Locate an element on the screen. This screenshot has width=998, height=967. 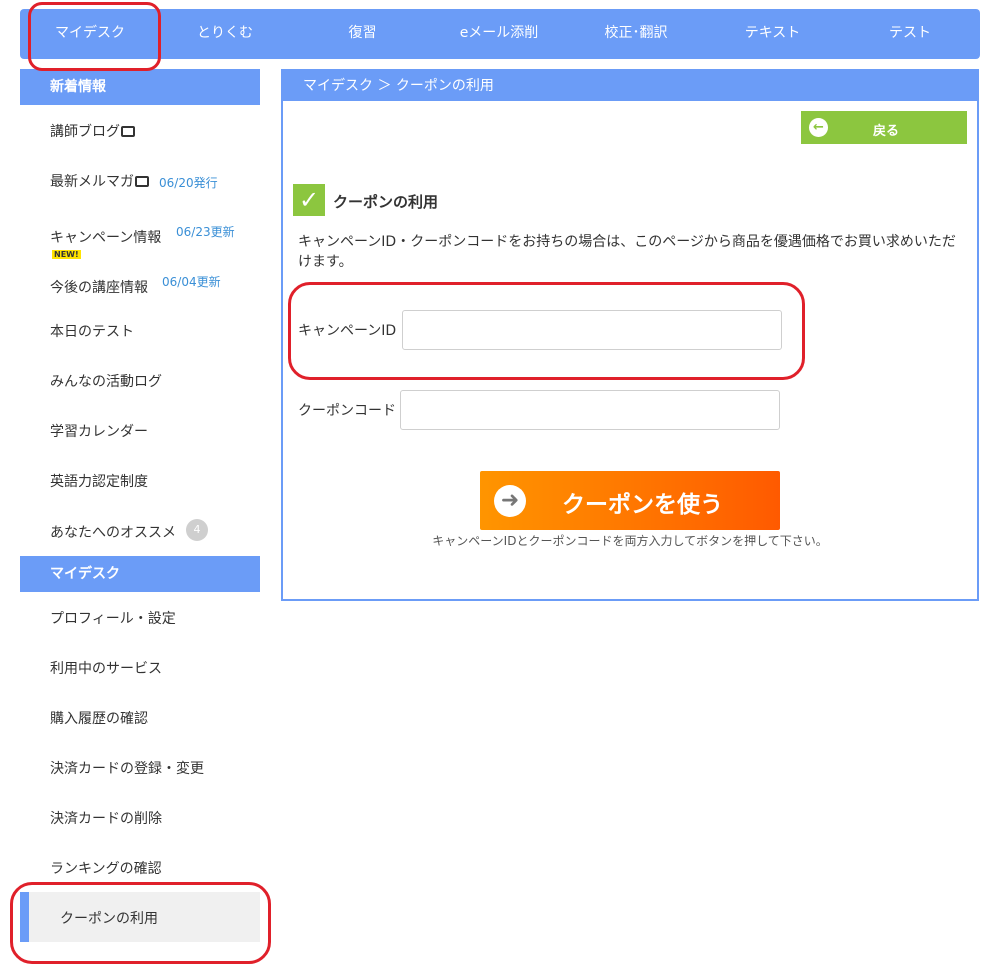
sidebar-item-card-register: 決済カードの登録・変更 is located at coordinates (140, 767).